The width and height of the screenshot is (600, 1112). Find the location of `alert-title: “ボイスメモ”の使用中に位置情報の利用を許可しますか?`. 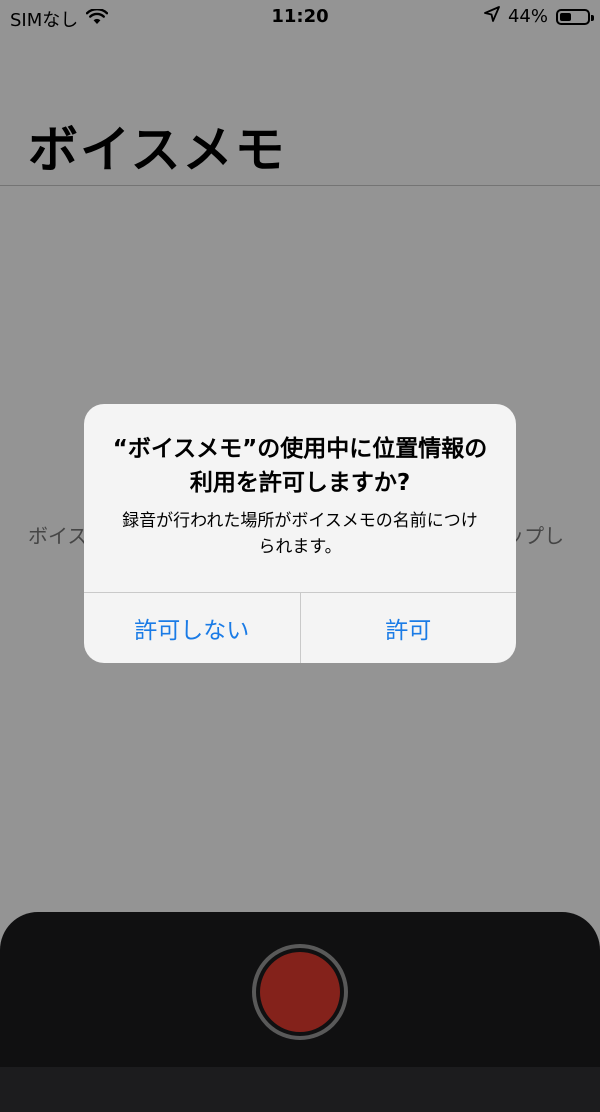

alert-title: “ボイスメモ”の使用中に位置情報の利用を許可しますか? is located at coordinates (300, 466).